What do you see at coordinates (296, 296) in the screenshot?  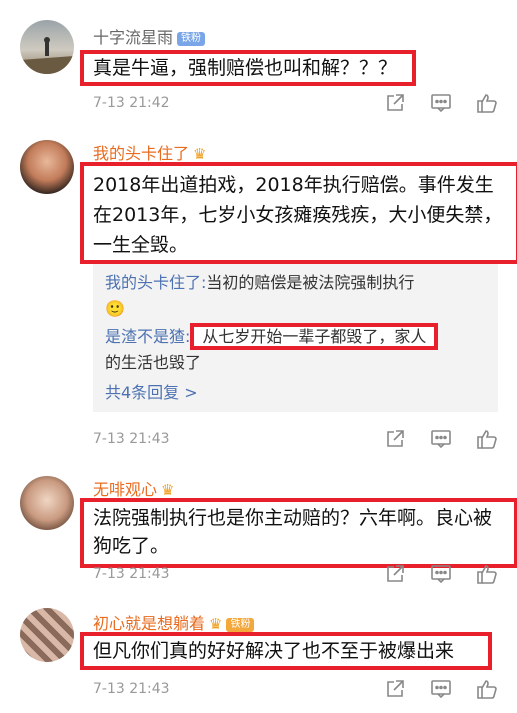 I see `reply-item: 我的头卡住了:当初的赔偿是被法院强制执行 🙂` at bounding box center [296, 296].